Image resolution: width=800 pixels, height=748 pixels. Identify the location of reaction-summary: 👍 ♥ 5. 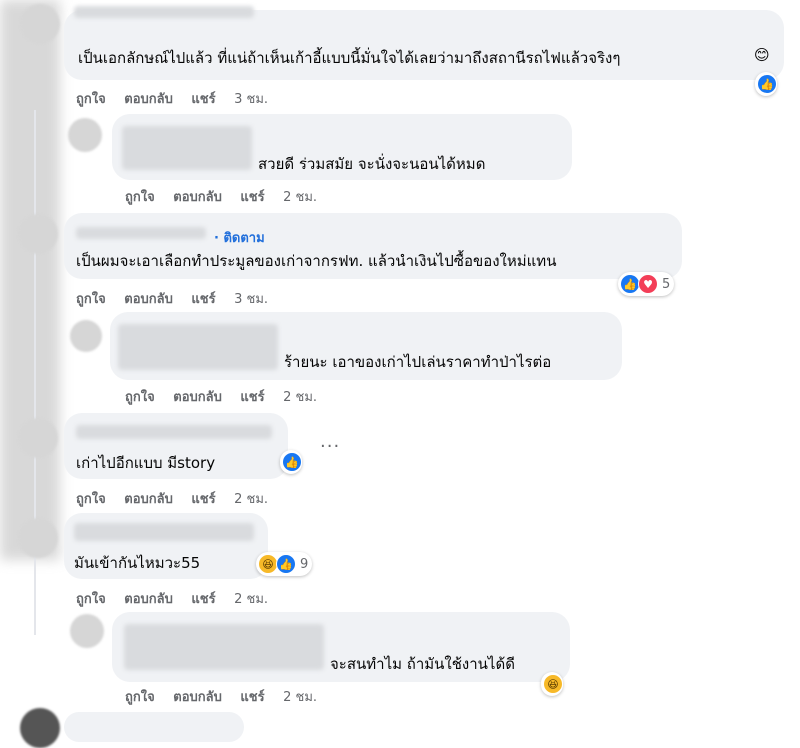
(646, 284).